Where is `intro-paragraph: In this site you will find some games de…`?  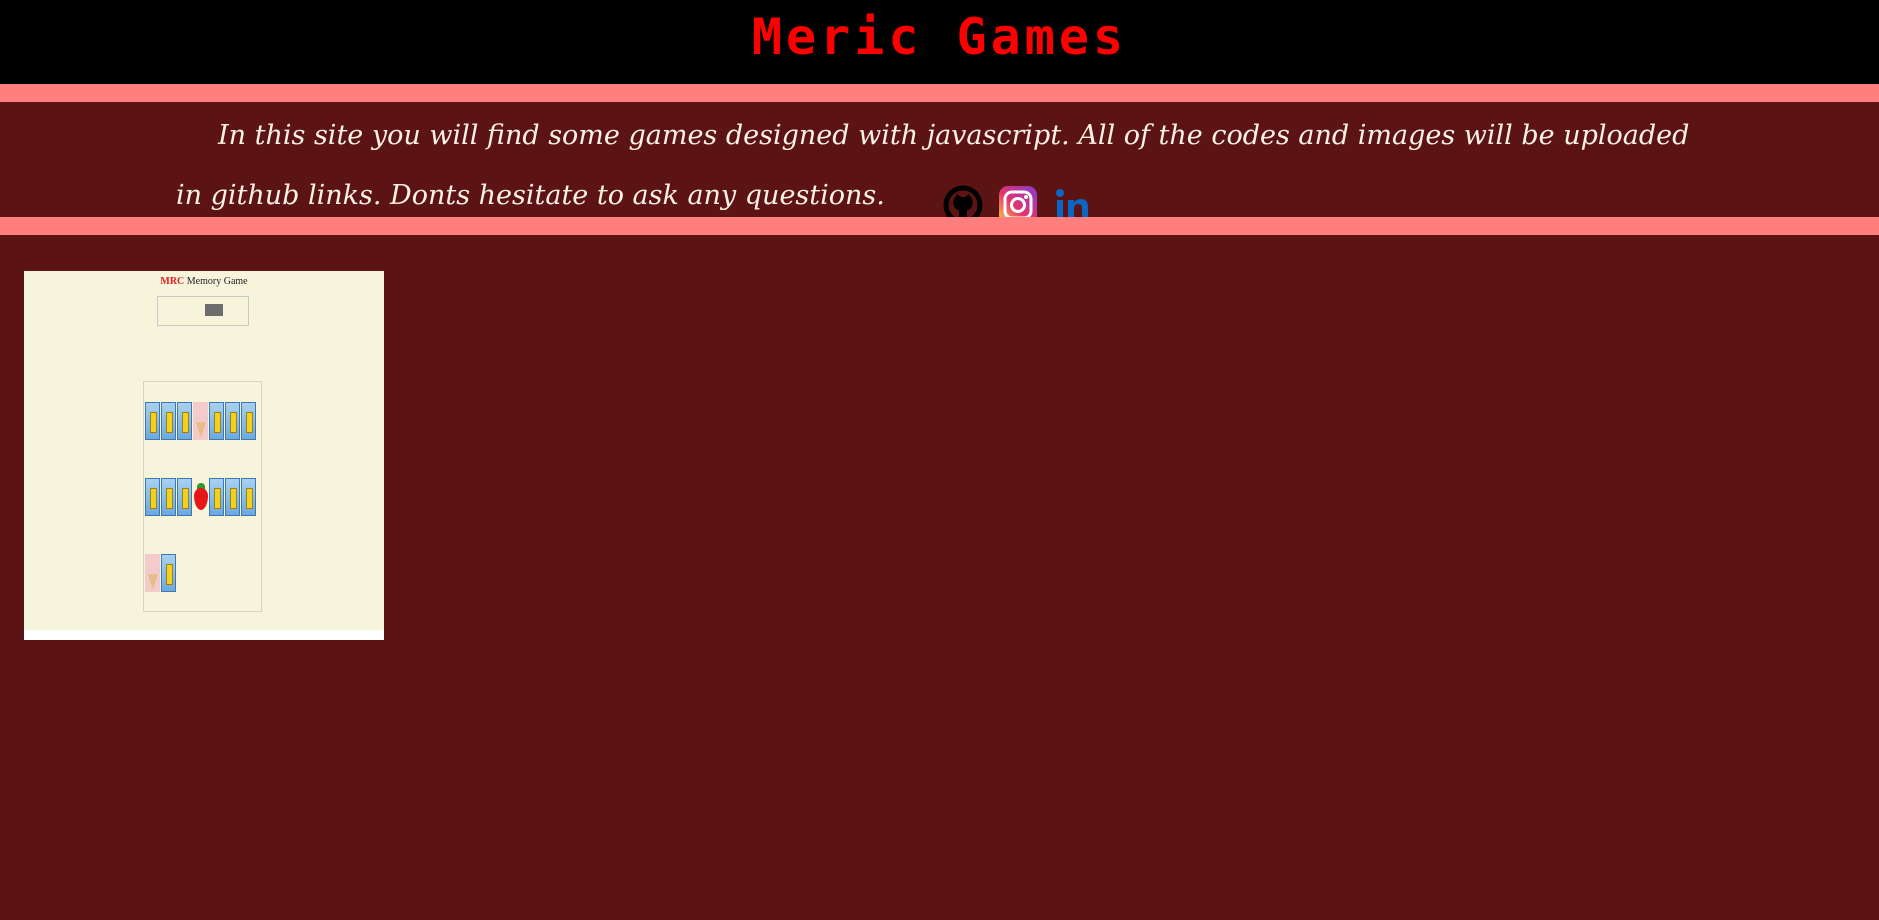
intro-paragraph: In this site you will find some games de… is located at coordinates (936, 170).